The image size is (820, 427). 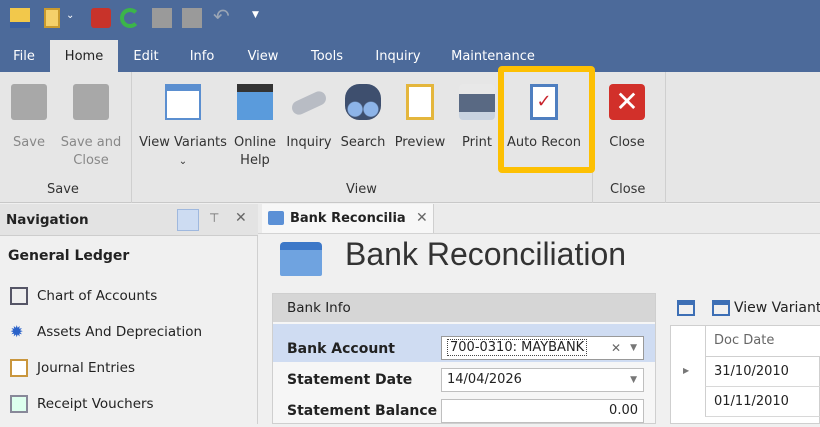 I want to click on statement-date-input: 14/04/2026 ▼, so click(x=542, y=380).